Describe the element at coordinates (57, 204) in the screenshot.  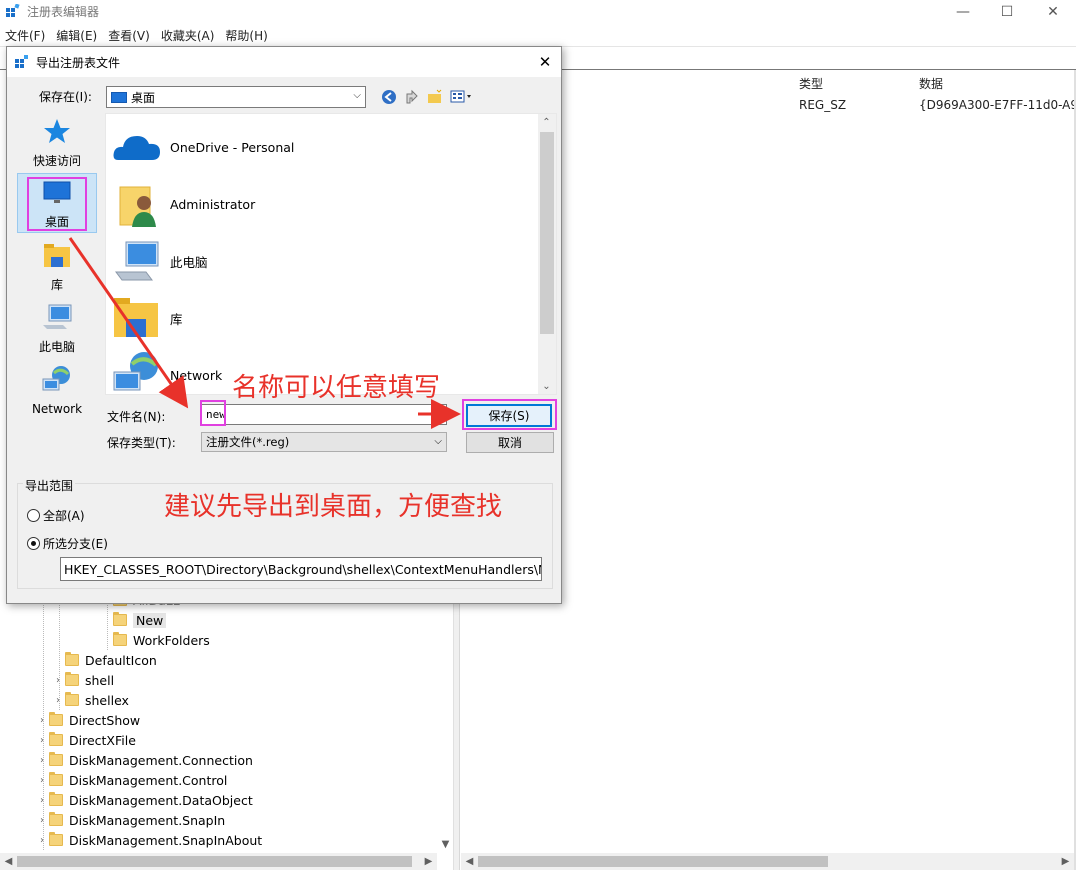
I see `highlight-desktop` at that location.